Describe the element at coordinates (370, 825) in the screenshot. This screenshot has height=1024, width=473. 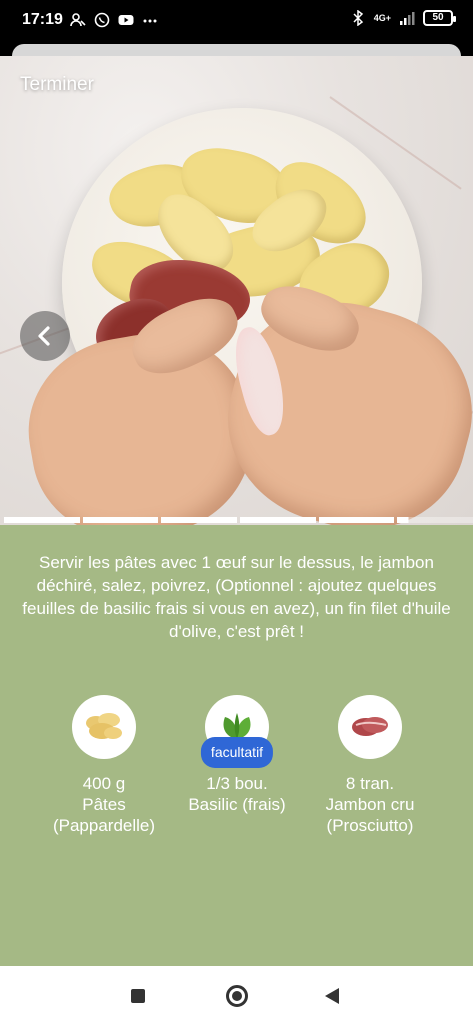
I see `ingredient-detail: (Prosciutto)` at that location.